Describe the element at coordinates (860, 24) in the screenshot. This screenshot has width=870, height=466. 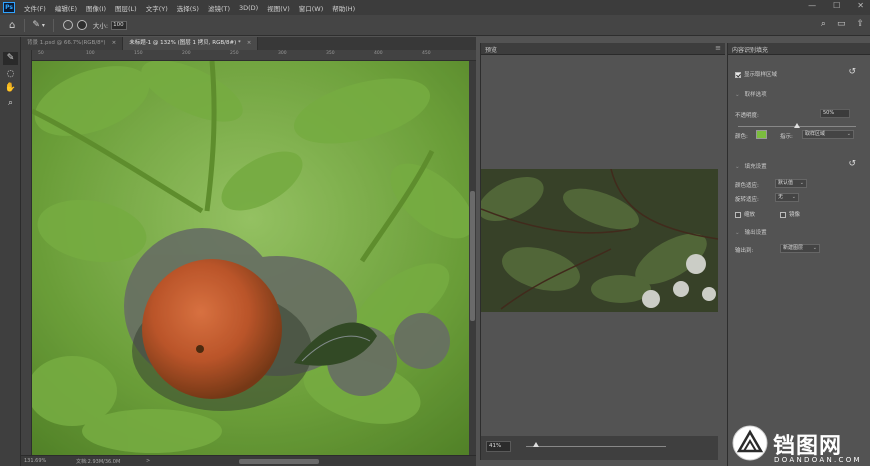
I see `share-icon: ⇪` at that location.